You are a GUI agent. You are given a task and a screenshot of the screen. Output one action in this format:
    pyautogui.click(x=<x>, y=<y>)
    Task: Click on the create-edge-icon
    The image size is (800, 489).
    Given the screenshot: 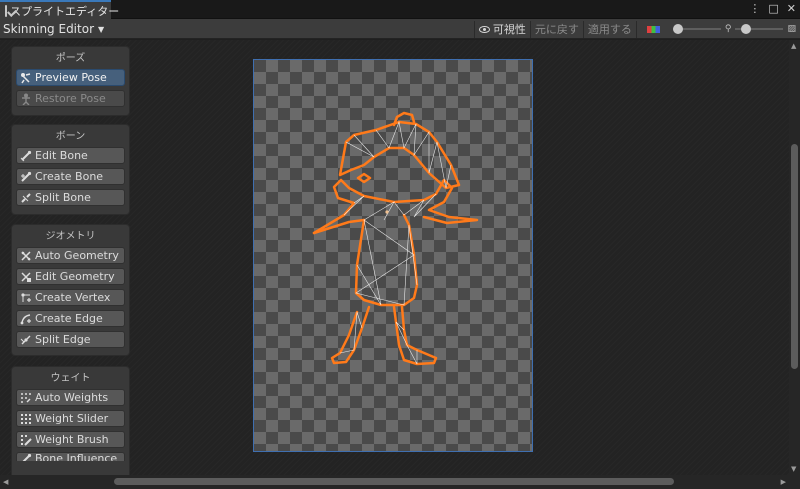 What is the action you would take?
    pyautogui.click(x=26, y=319)
    